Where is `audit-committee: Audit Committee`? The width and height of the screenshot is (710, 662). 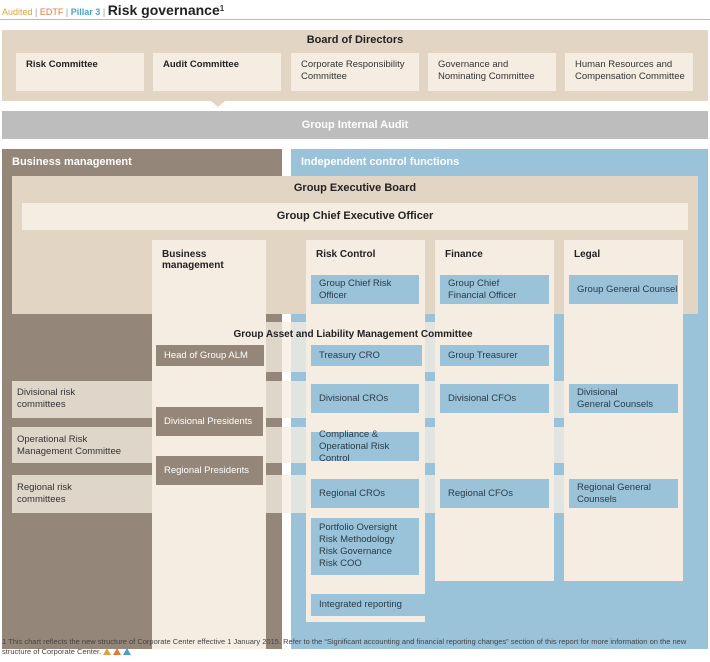 audit-committee: Audit Committee is located at coordinates (217, 72).